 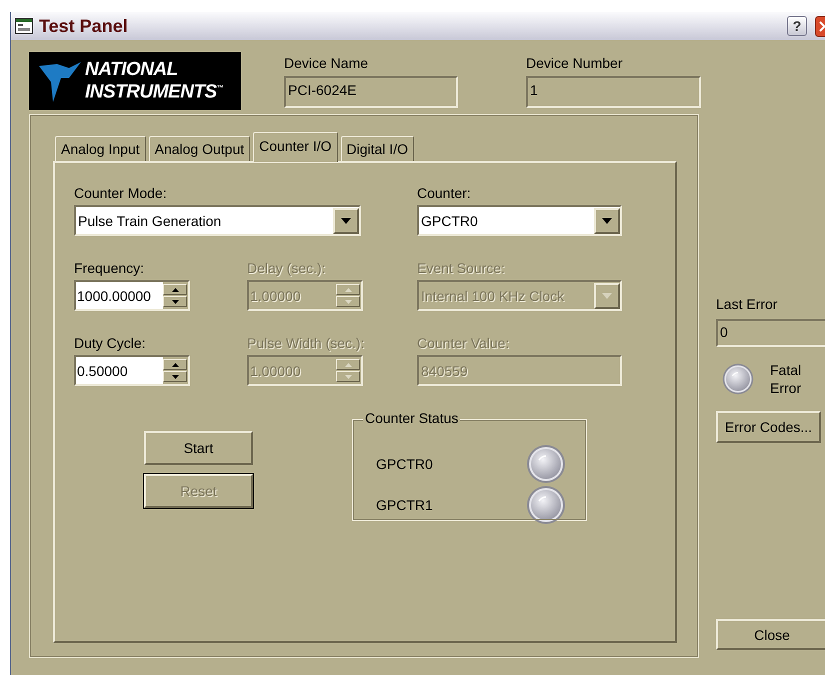 I want to click on dropdown: GPCTR0, so click(x=519, y=220).